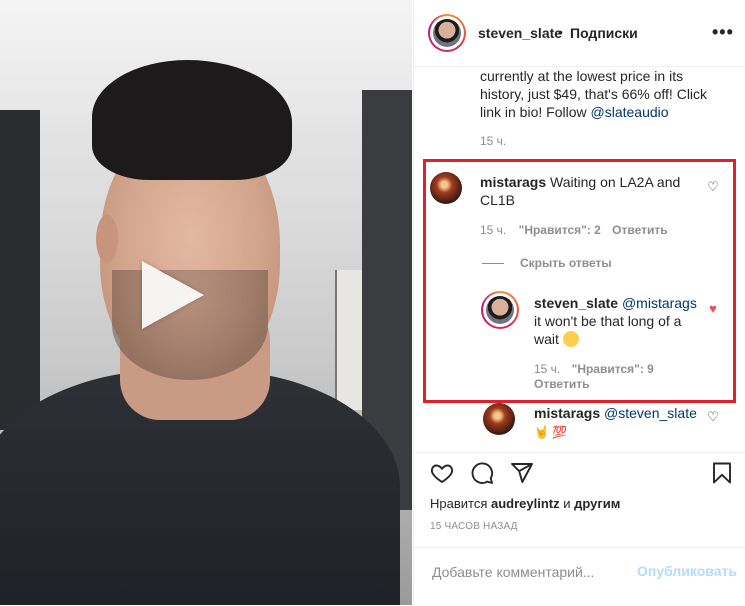 This screenshot has width=745, height=606. I want to click on more-horizontal-icon: •••, so click(723, 32).